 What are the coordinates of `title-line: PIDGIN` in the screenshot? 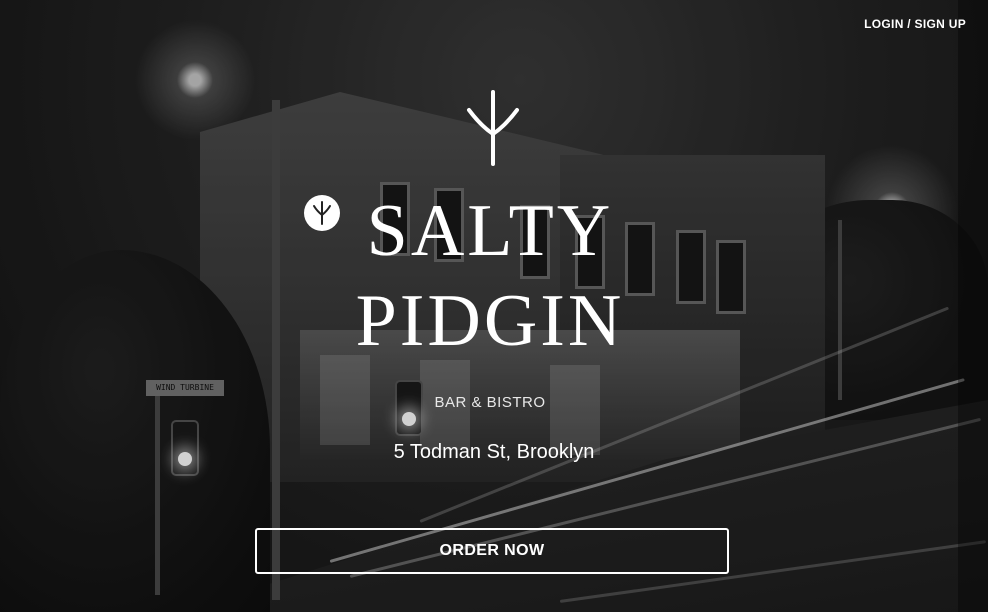 It's located at (490, 321).